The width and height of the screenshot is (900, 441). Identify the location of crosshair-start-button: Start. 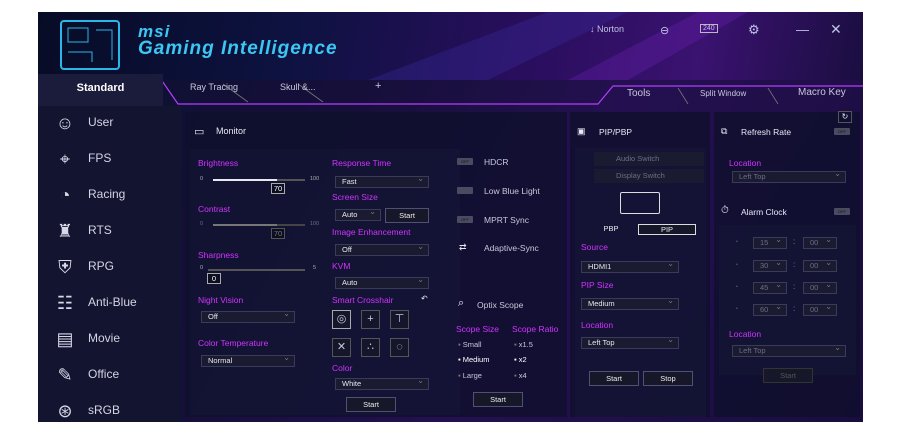
(371, 404).